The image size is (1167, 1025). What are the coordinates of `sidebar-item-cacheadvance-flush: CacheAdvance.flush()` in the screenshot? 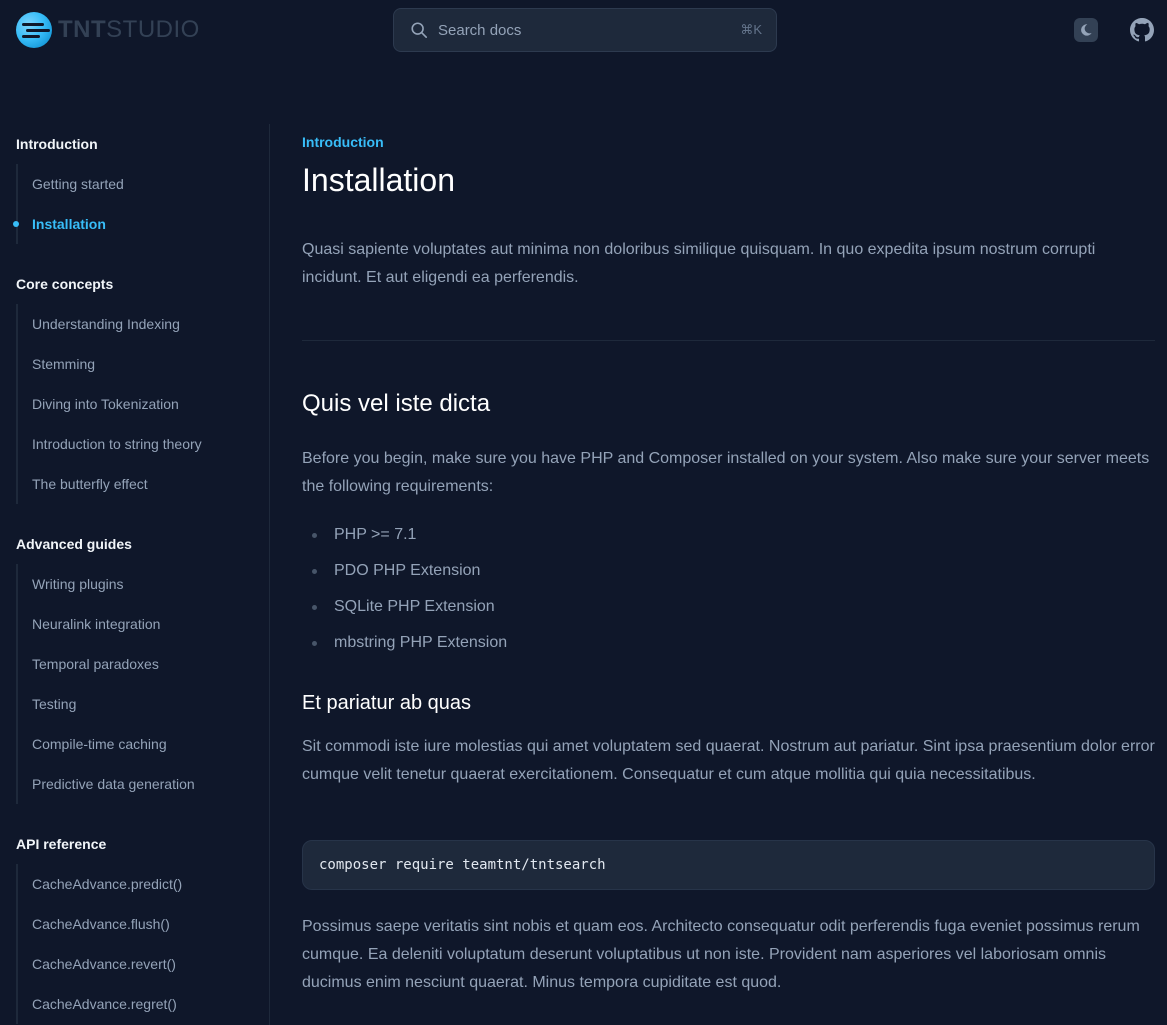 It's located at (100, 924).